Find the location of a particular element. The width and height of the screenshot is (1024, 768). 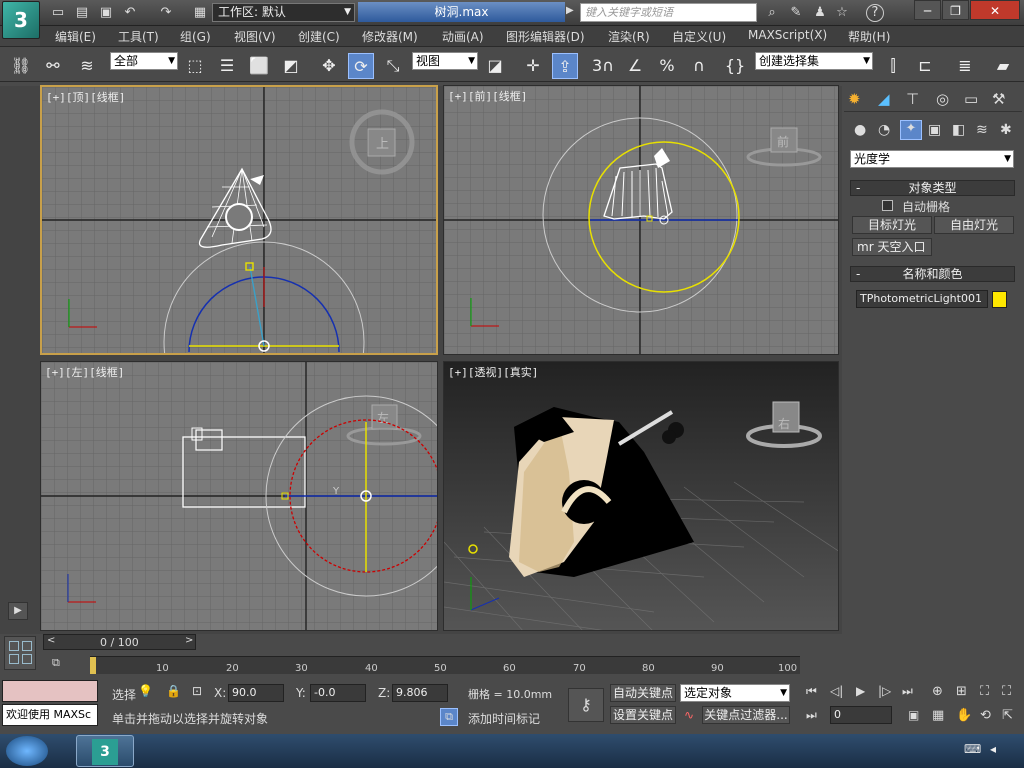

cameras-icon: ▣ is located at coordinates (934, 130).